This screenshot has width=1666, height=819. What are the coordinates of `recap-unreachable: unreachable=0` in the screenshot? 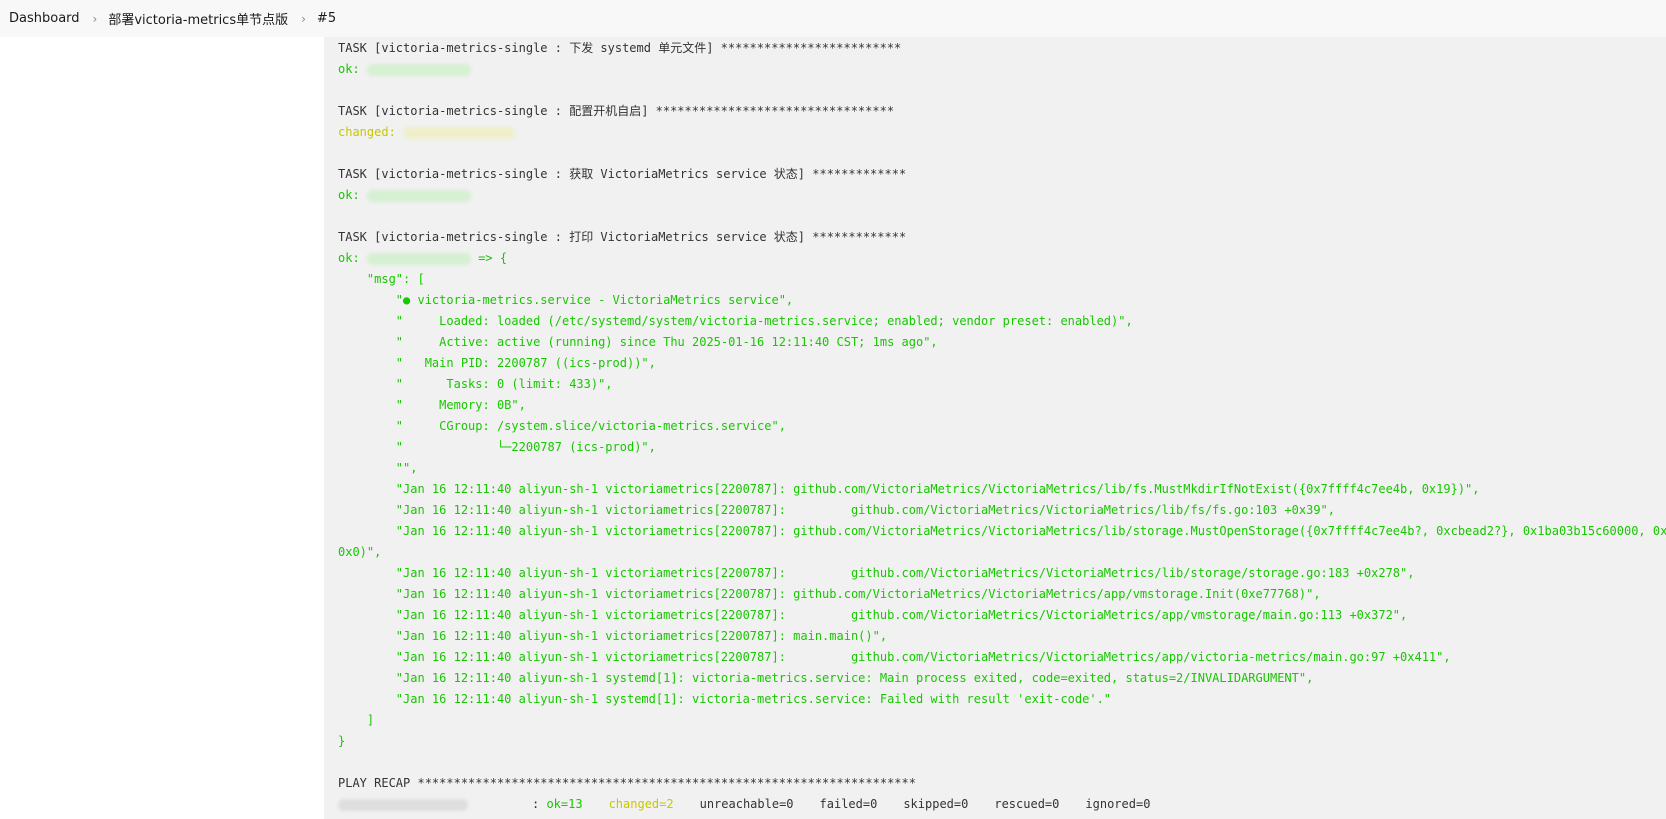 It's located at (746, 804).